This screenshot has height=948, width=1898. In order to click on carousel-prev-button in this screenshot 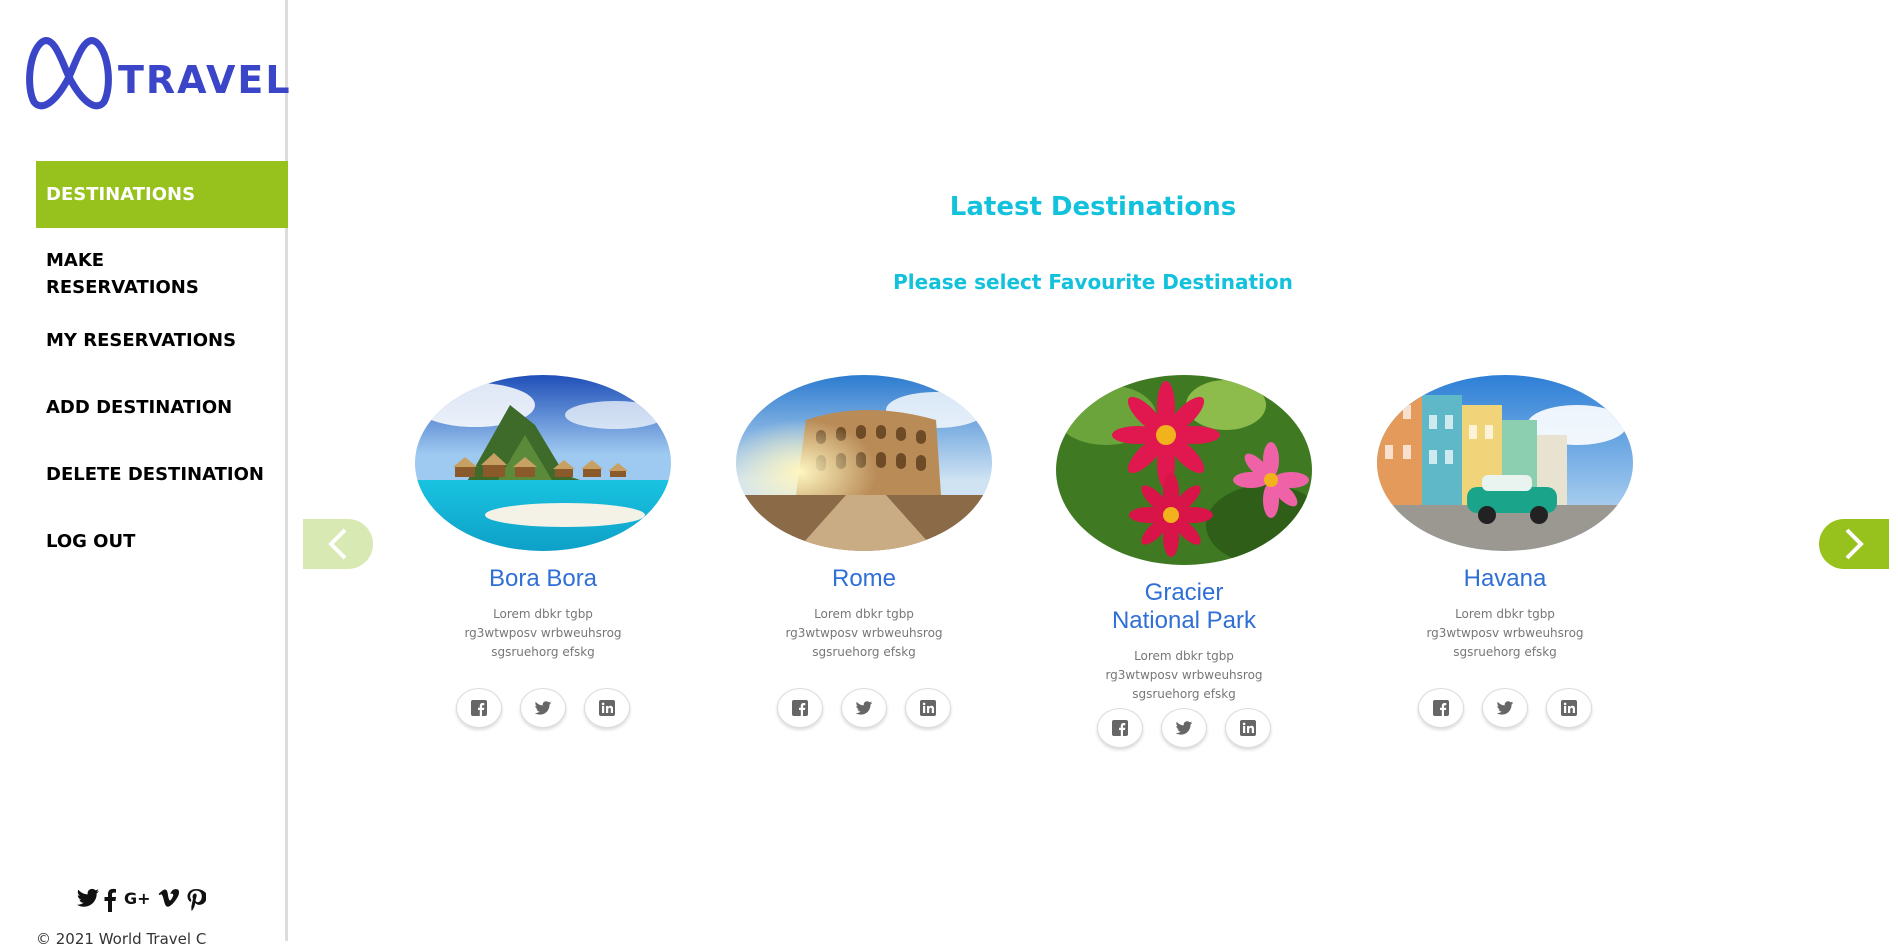, I will do `click(338, 544)`.